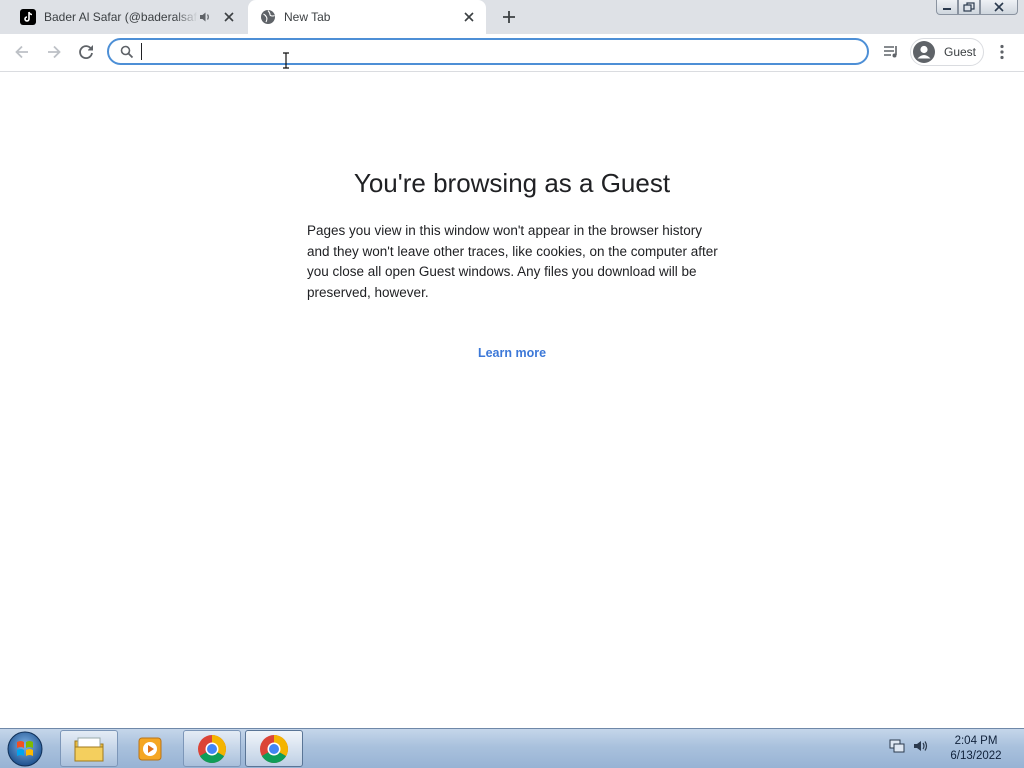 The image size is (1024, 768). I want to click on browser-toolbar: Guest, so click(512, 53).